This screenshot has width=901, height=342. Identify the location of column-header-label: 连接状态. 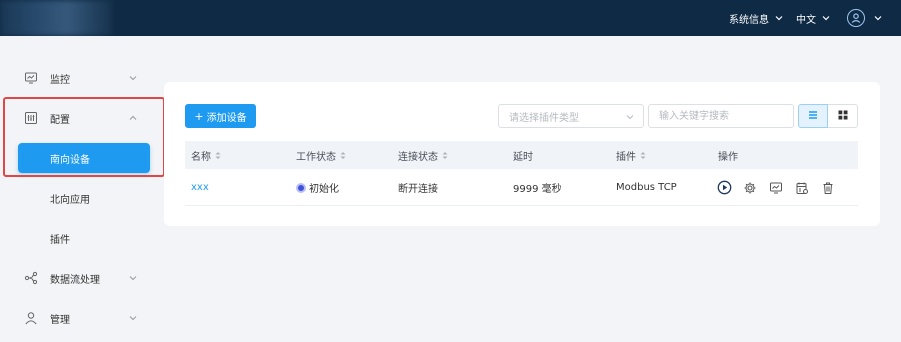
(418, 157).